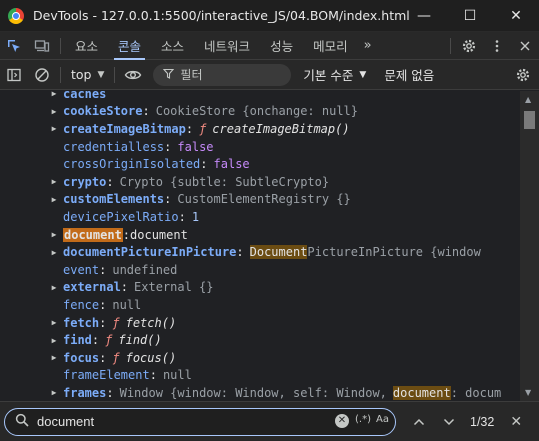  Describe the element at coordinates (529, 120) in the screenshot. I see `scrollbar-thumb` at that location.